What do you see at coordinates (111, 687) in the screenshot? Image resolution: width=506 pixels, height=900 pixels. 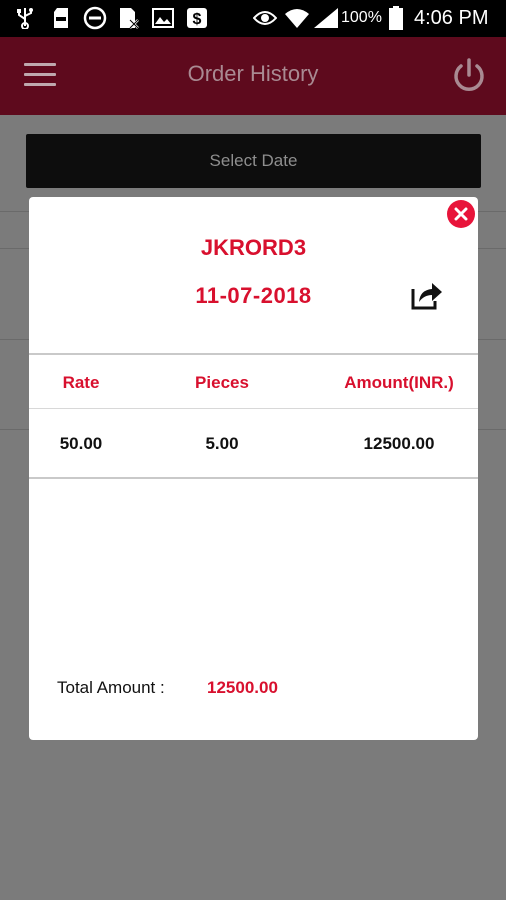 I see `total-amount-label: Total Amount :` at bounding box center [111, 687].